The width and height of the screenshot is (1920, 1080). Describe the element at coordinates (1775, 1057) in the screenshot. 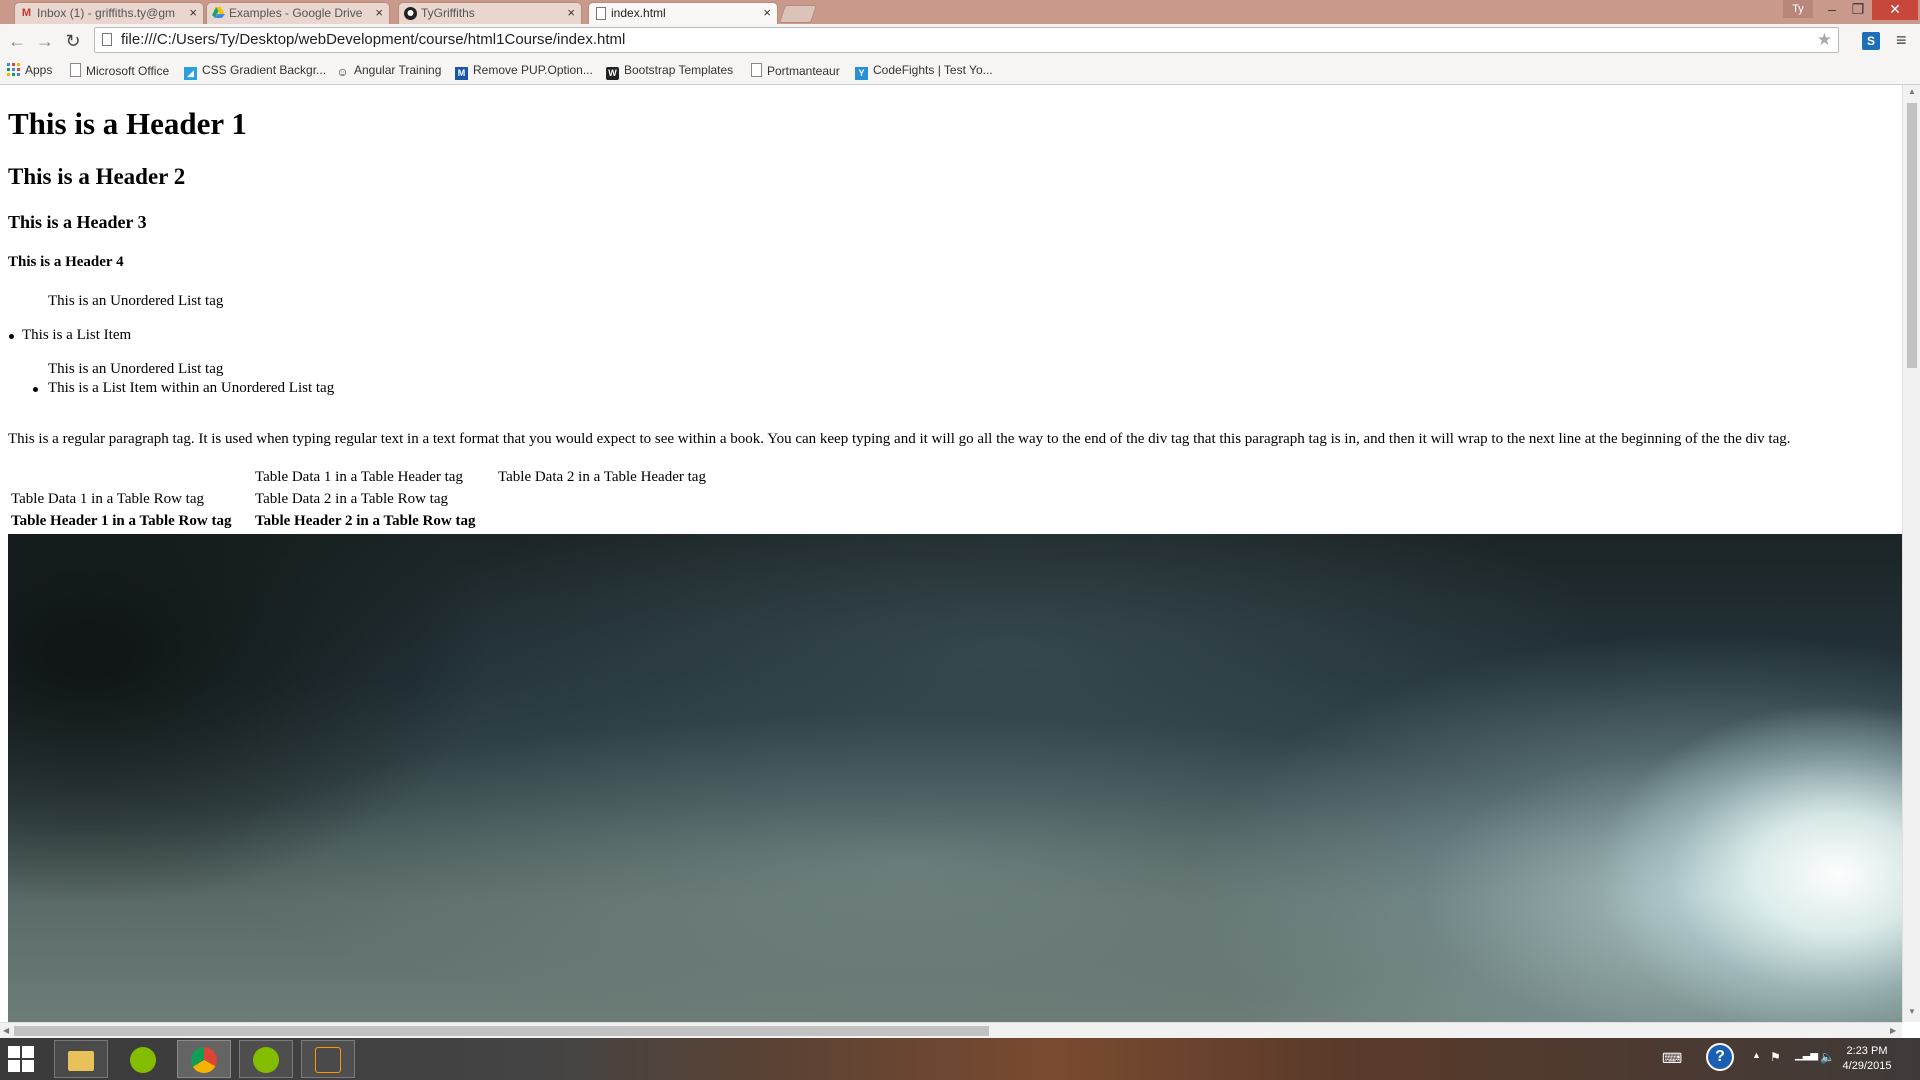

I see `action-center-flag-icon: ⚑` at that location.